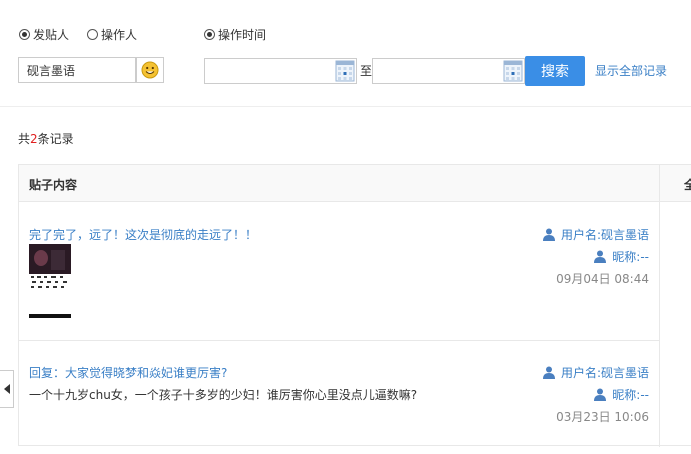  What do you see at coordinates (119, 34) in the screenshot?
I see `radio-operator-label: 操作人` at bounding box center [119, 34].